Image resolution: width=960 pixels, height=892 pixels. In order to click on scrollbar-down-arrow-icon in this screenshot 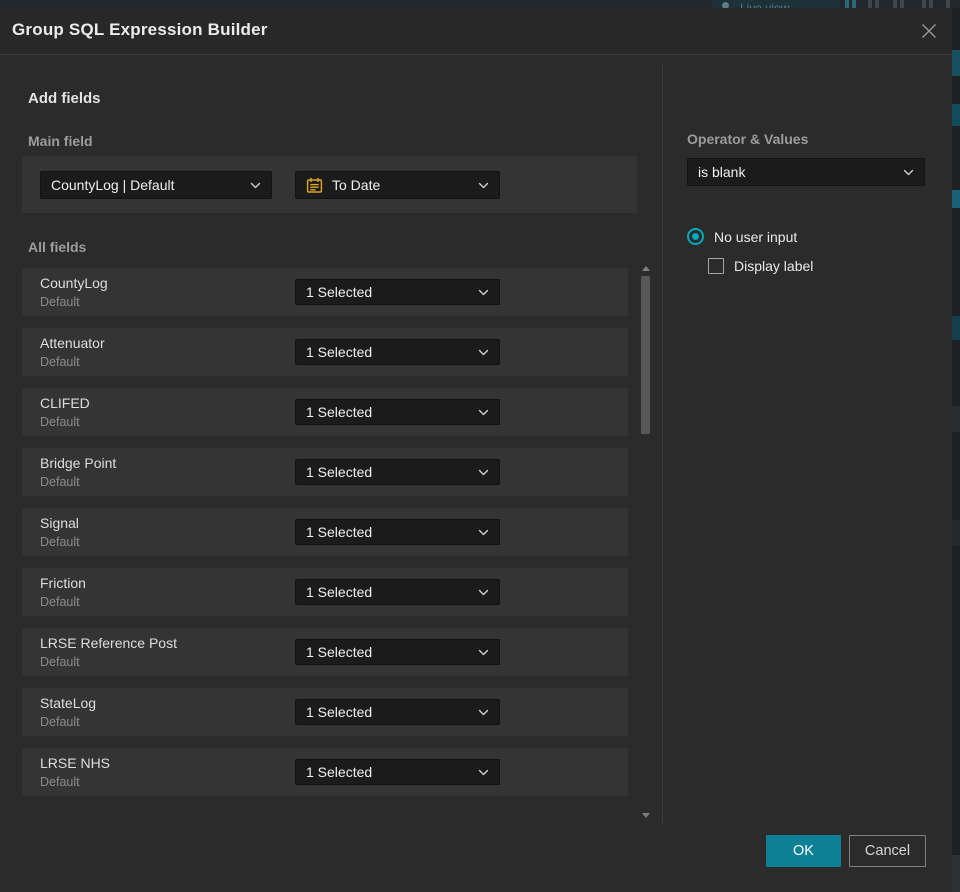, I will do `click(646, 815)`.